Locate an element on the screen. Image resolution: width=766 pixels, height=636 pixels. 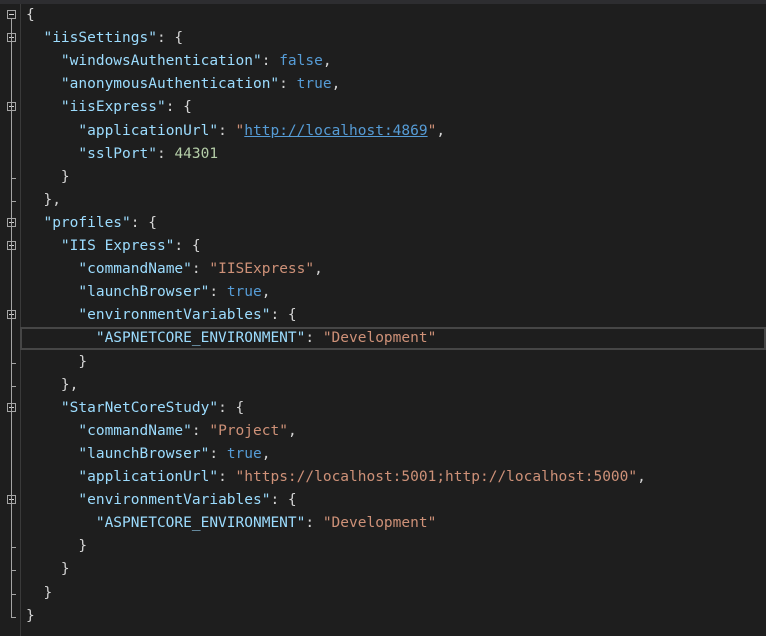
code-text: "ASPNETCORE_ENVIRONMENT": "Development" is located at coordinates (231, 338).